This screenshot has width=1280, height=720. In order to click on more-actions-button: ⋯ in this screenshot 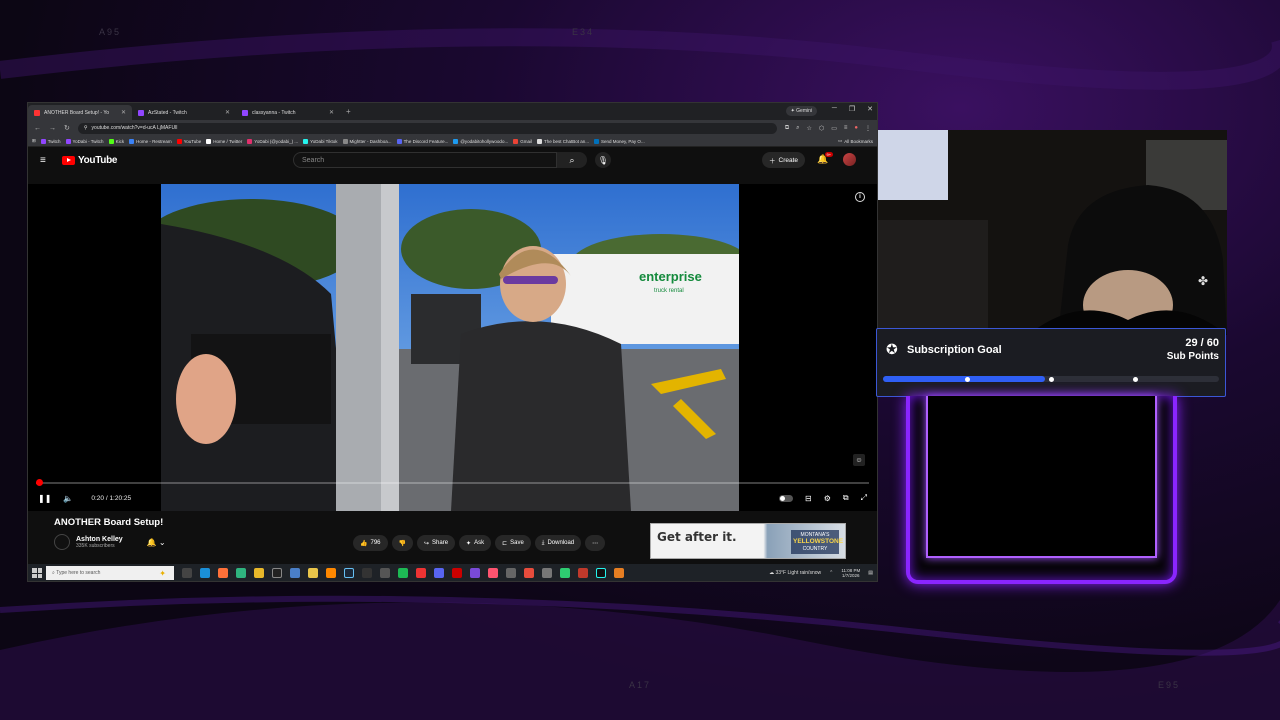, I will do `click(595, 543)`.